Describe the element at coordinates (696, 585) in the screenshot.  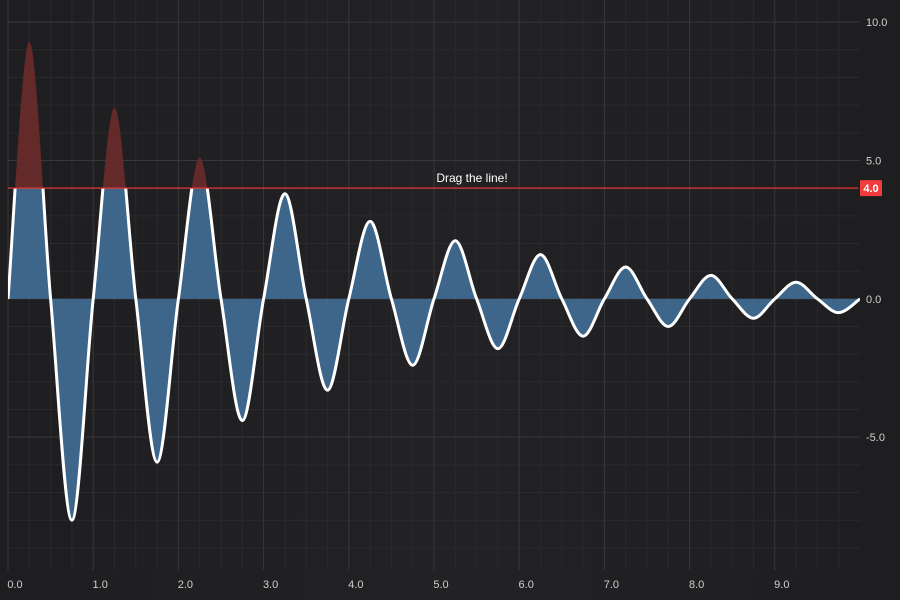
I see `x-tick-label: 8.0` at that location.